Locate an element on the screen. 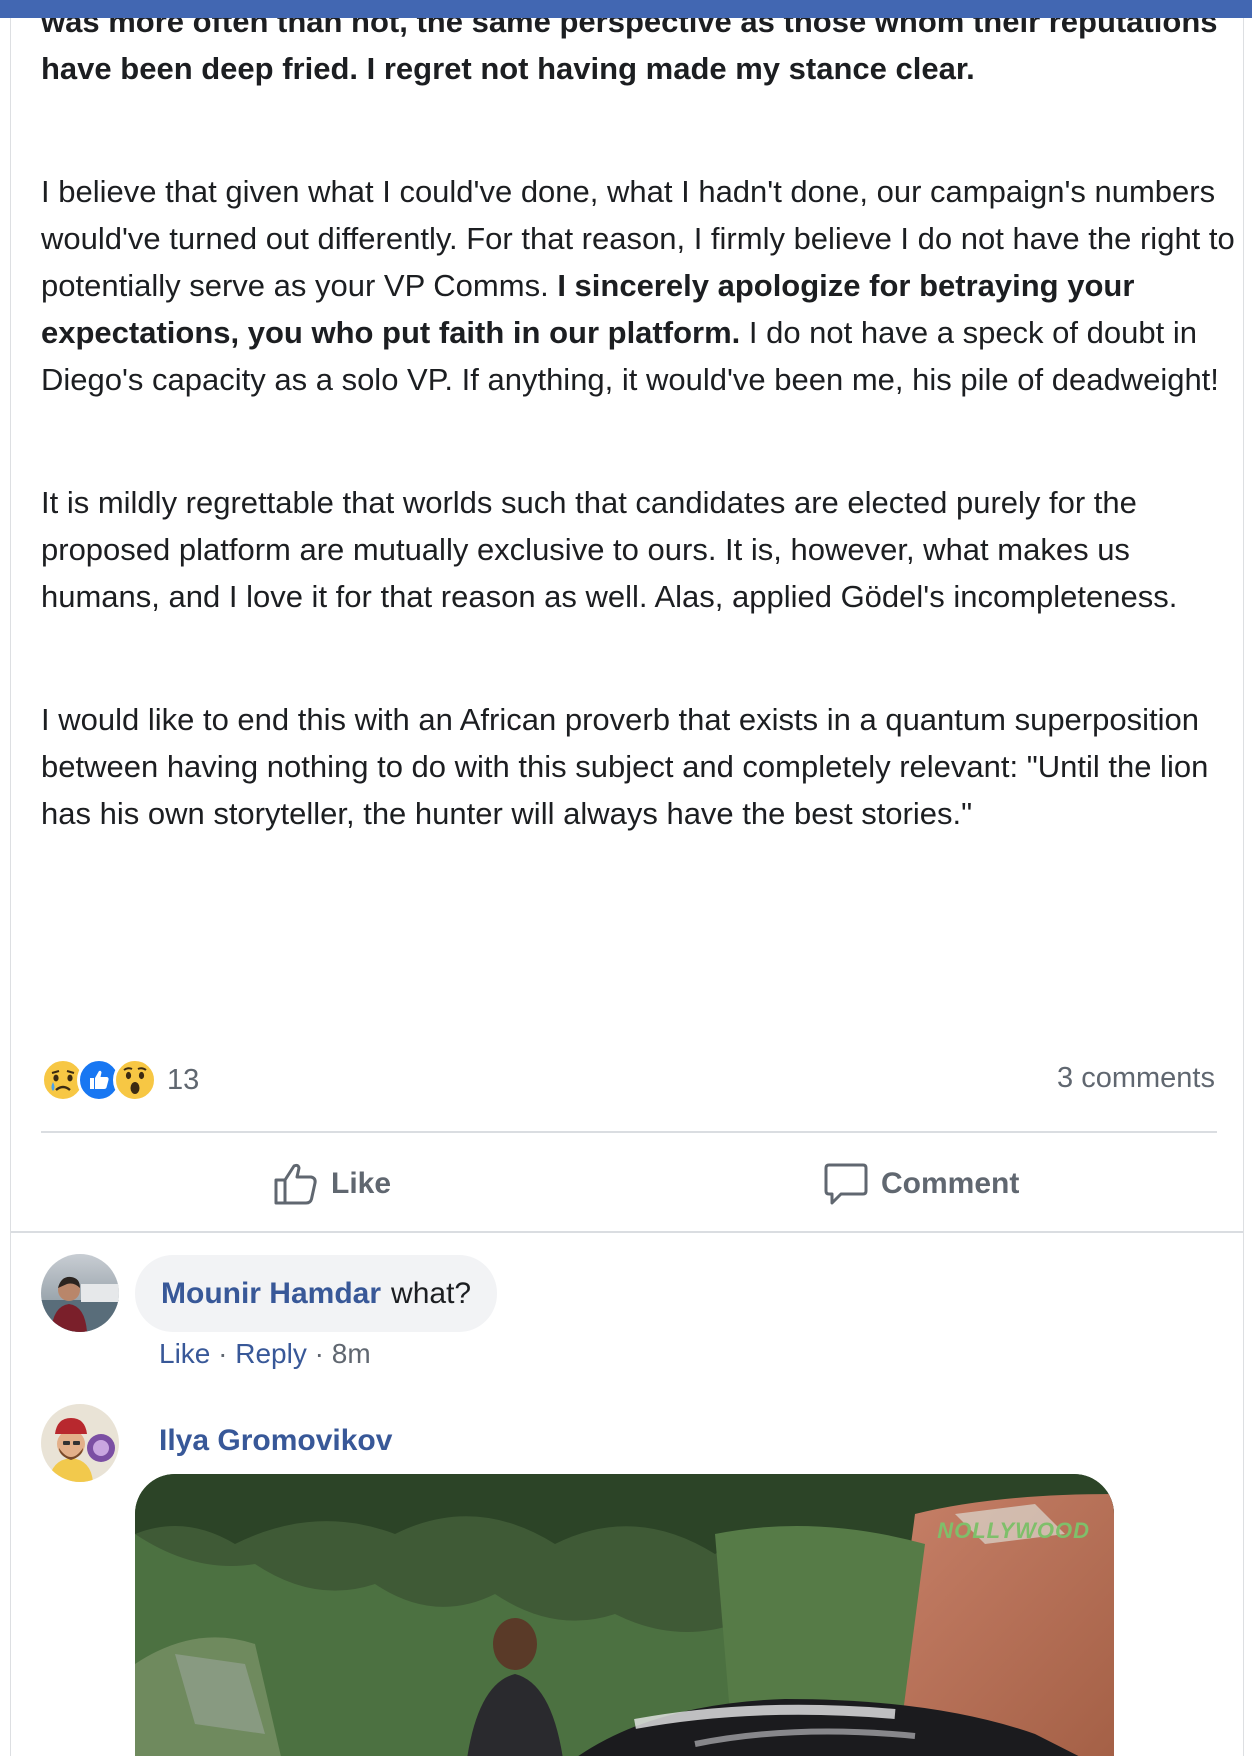 The image size is (1252, 1756). comment-reply-link: Reply is located at coordinates (271, 1353).